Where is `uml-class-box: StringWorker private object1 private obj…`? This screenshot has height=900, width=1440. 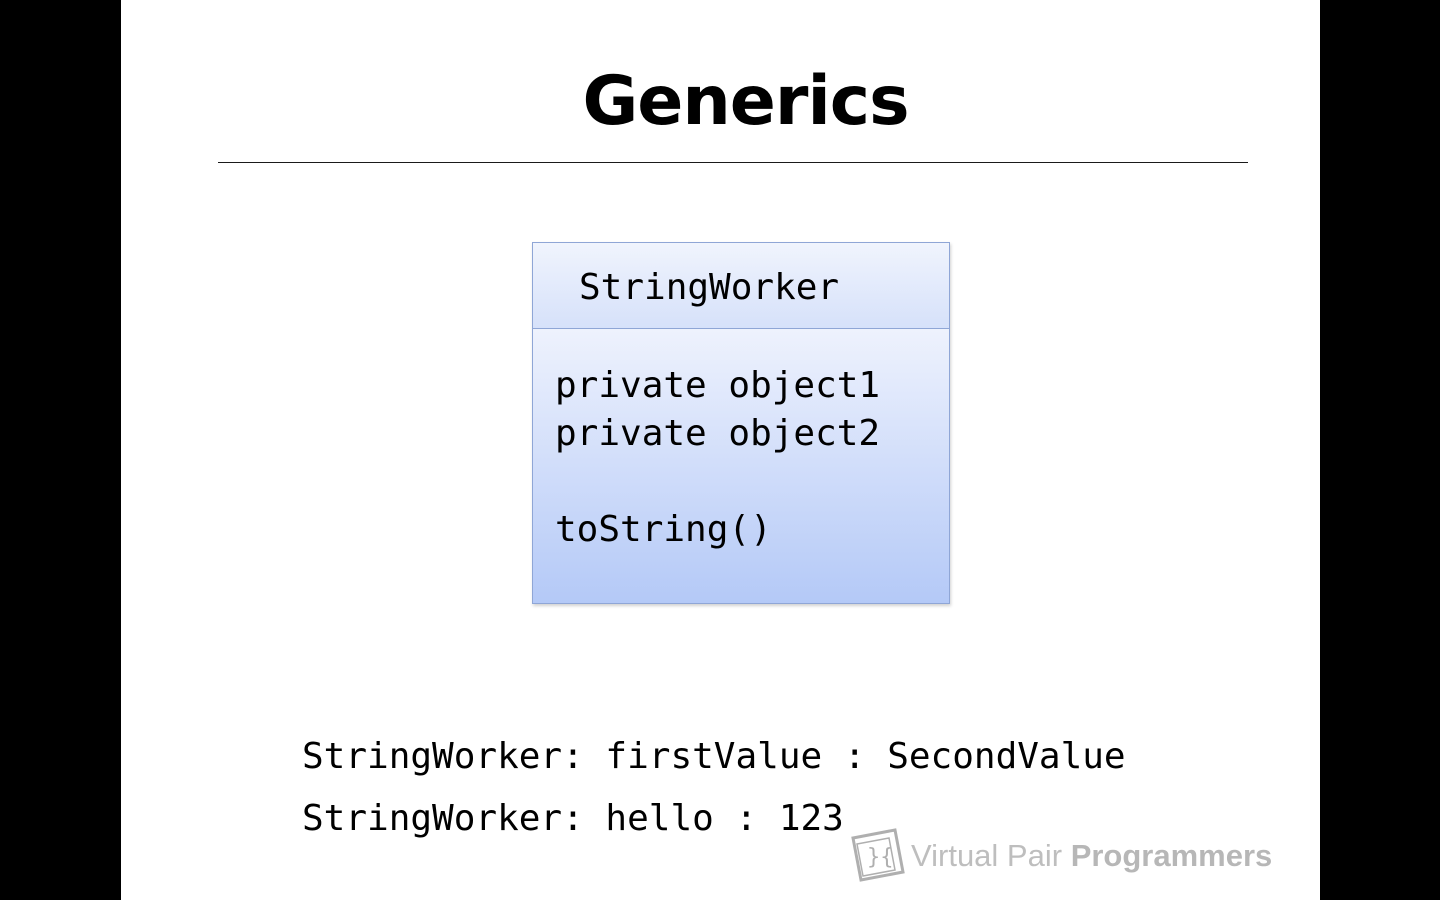 uml-class-box: StringWorker private object1 private obj… is located at coordinates (741, 423).